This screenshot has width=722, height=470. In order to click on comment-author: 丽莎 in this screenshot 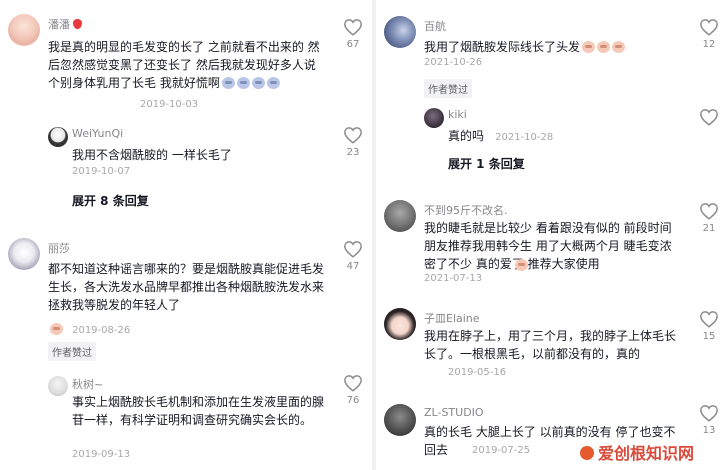, I will do `click(59, 248)`.